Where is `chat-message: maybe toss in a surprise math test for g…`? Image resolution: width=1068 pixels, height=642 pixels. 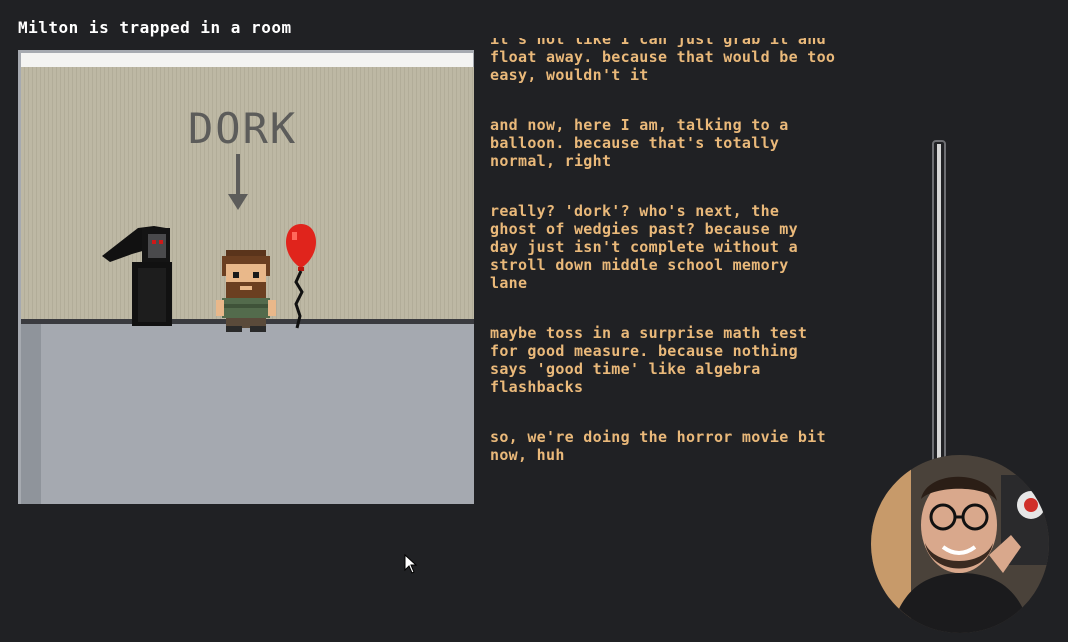 chat-message: maybe toss in a surprise math test for g… is located at coordinates (649, 360).